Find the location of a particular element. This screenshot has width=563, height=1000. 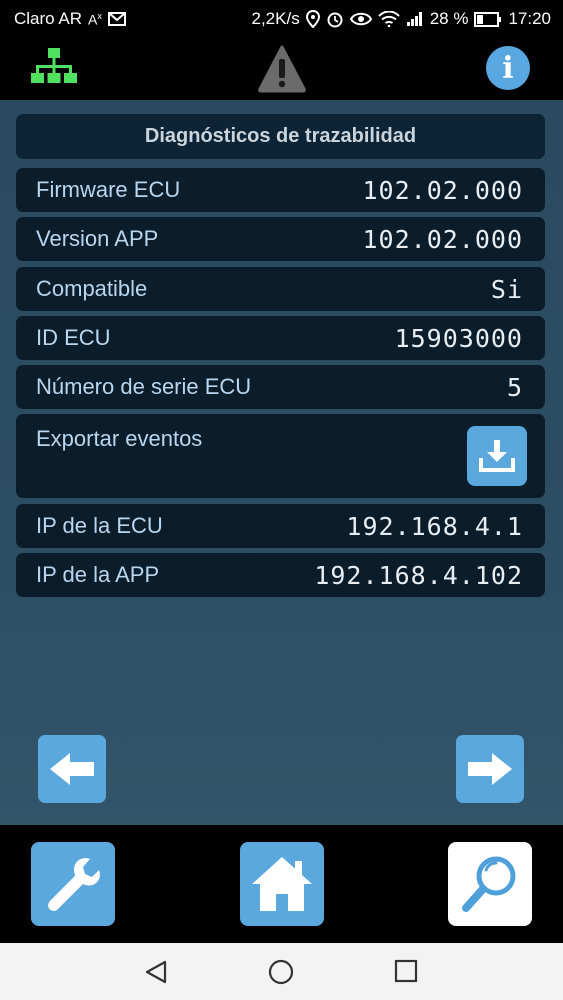

bottom-toolbar is located at coordinates (281, 884).